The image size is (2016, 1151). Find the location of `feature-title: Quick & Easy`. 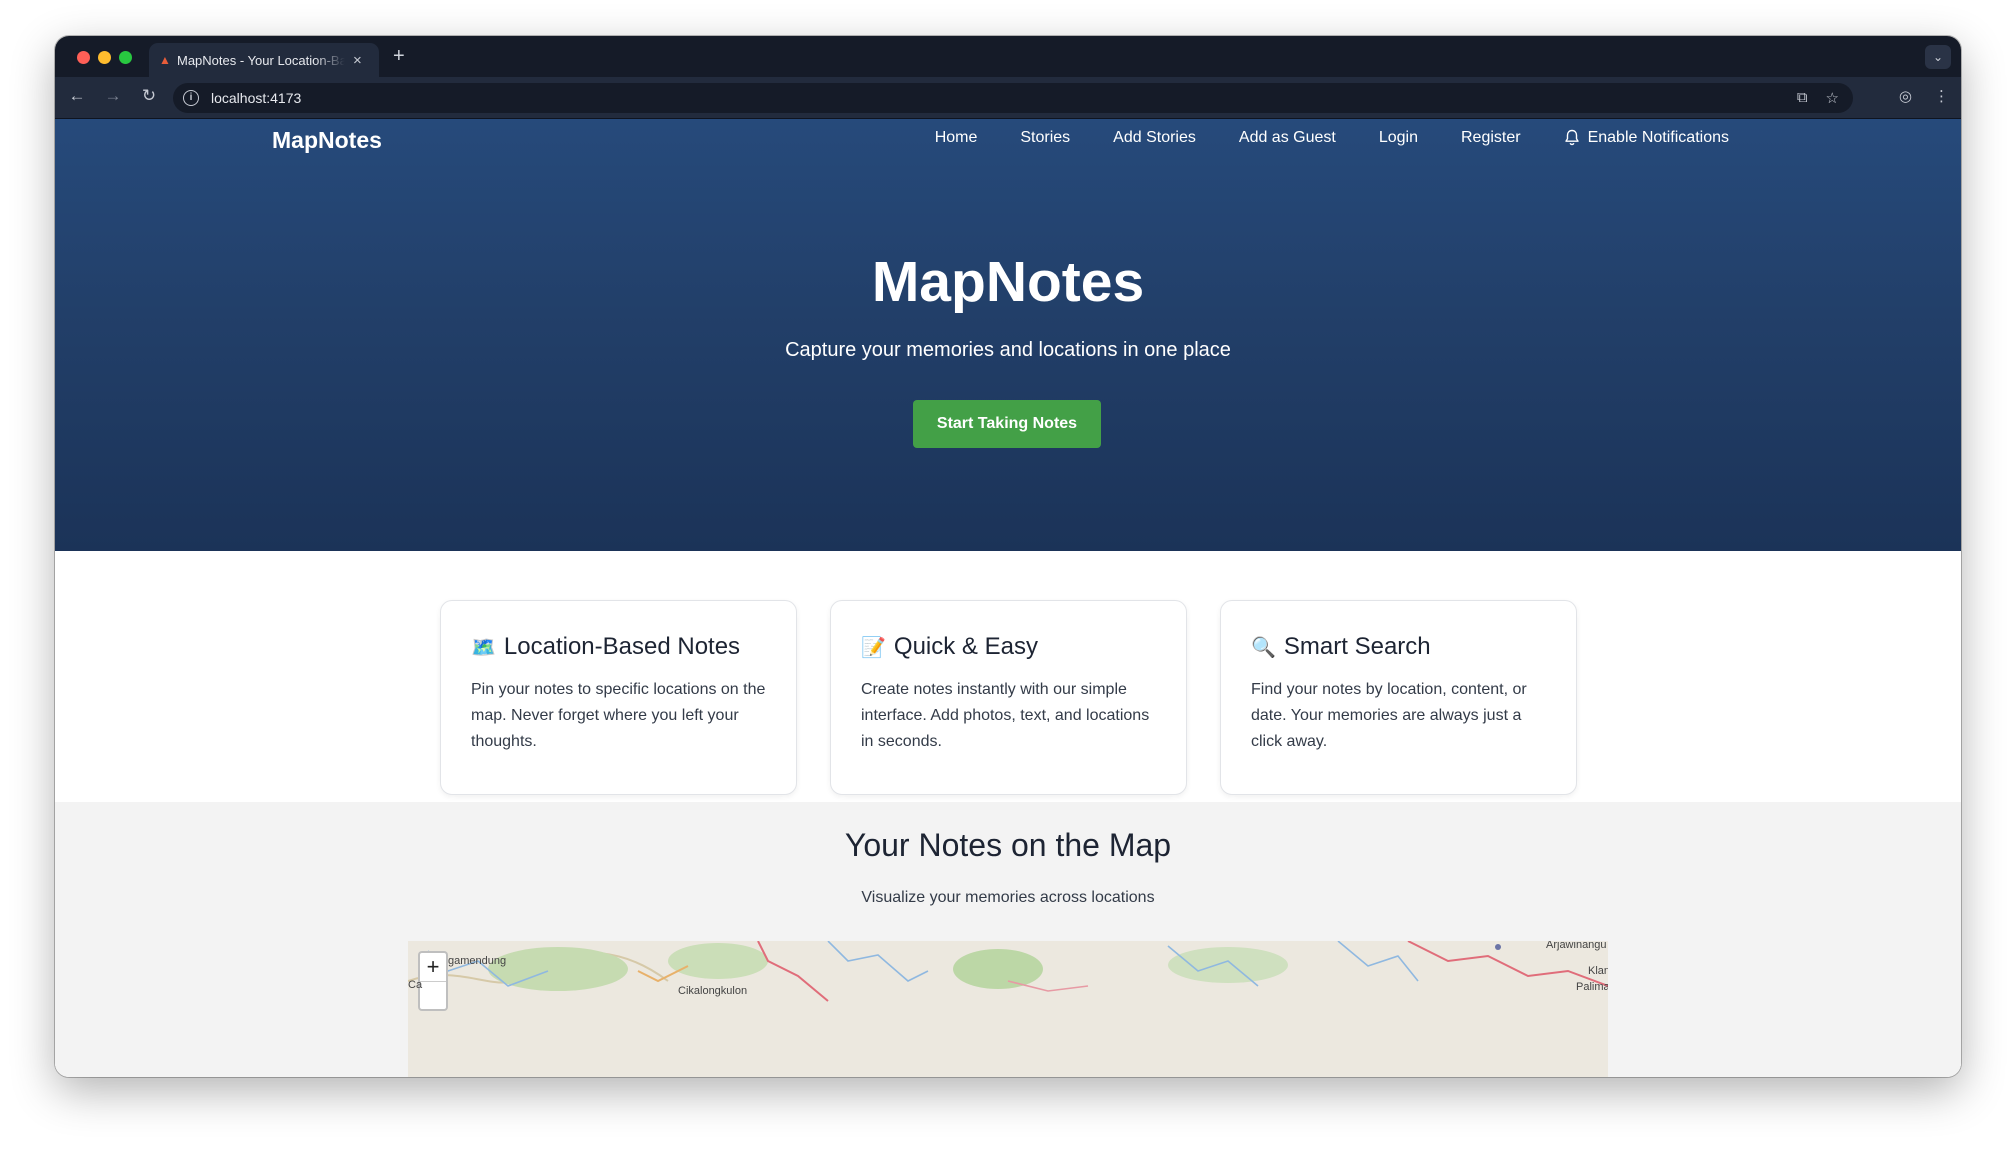

feature-title: Quick & Easy is located at coordinates (965, 646).